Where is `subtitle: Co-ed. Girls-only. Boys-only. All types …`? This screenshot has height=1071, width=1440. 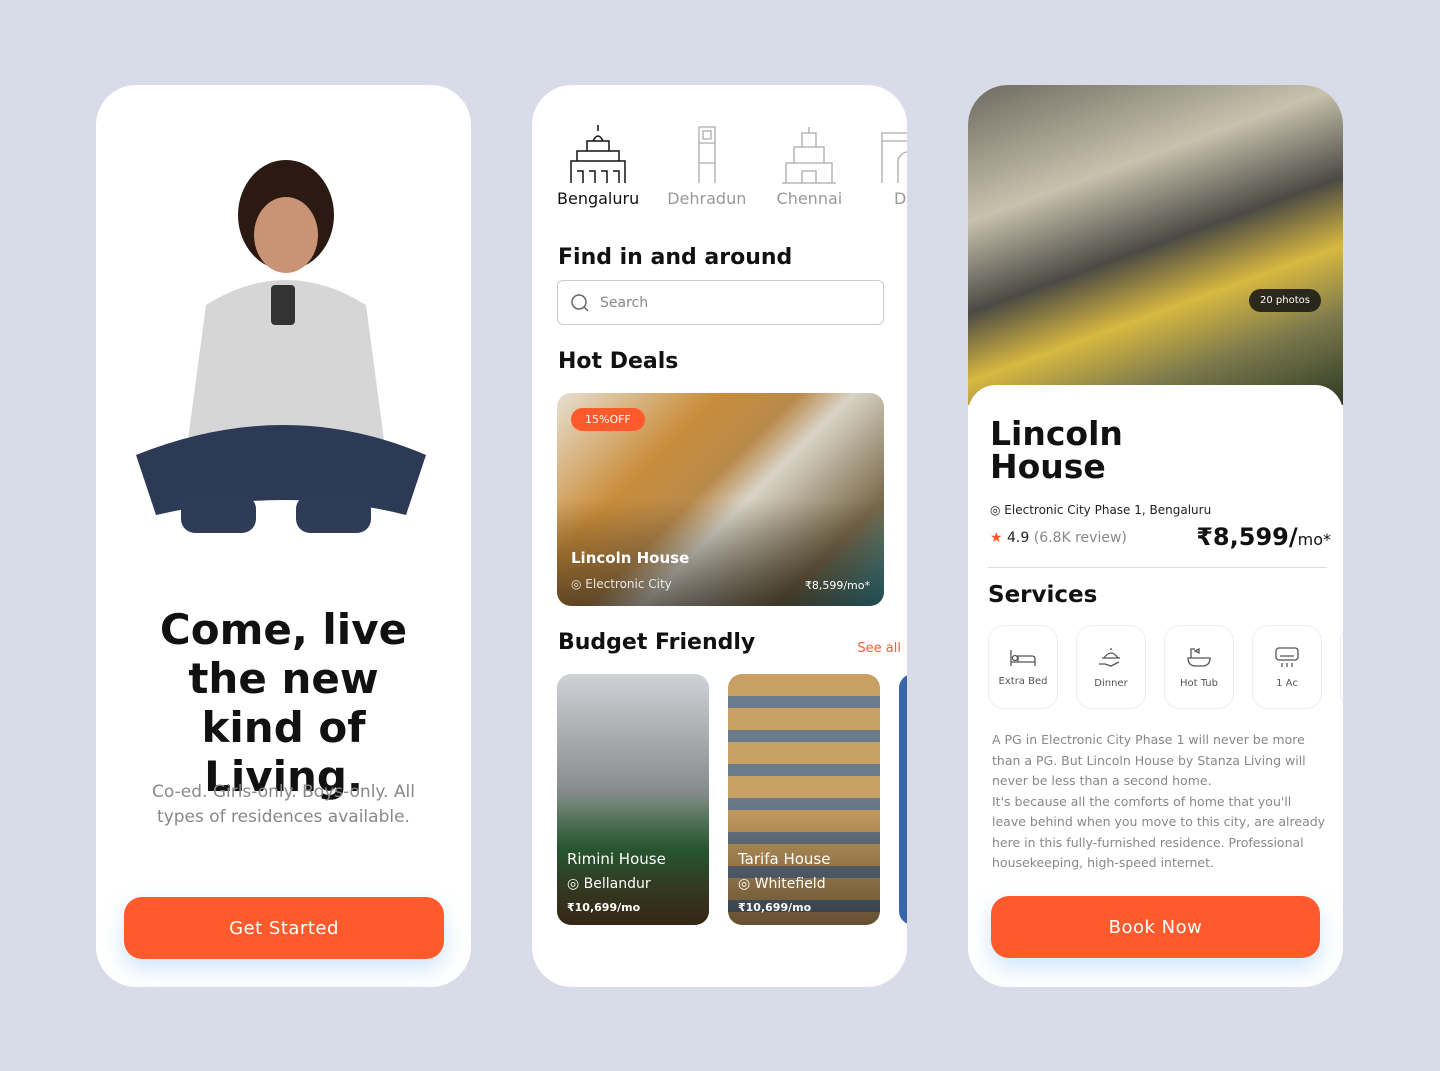
subtitle: Co-ed. Girls-only. Boys-only. All types … is located at coordinates (283, 804).